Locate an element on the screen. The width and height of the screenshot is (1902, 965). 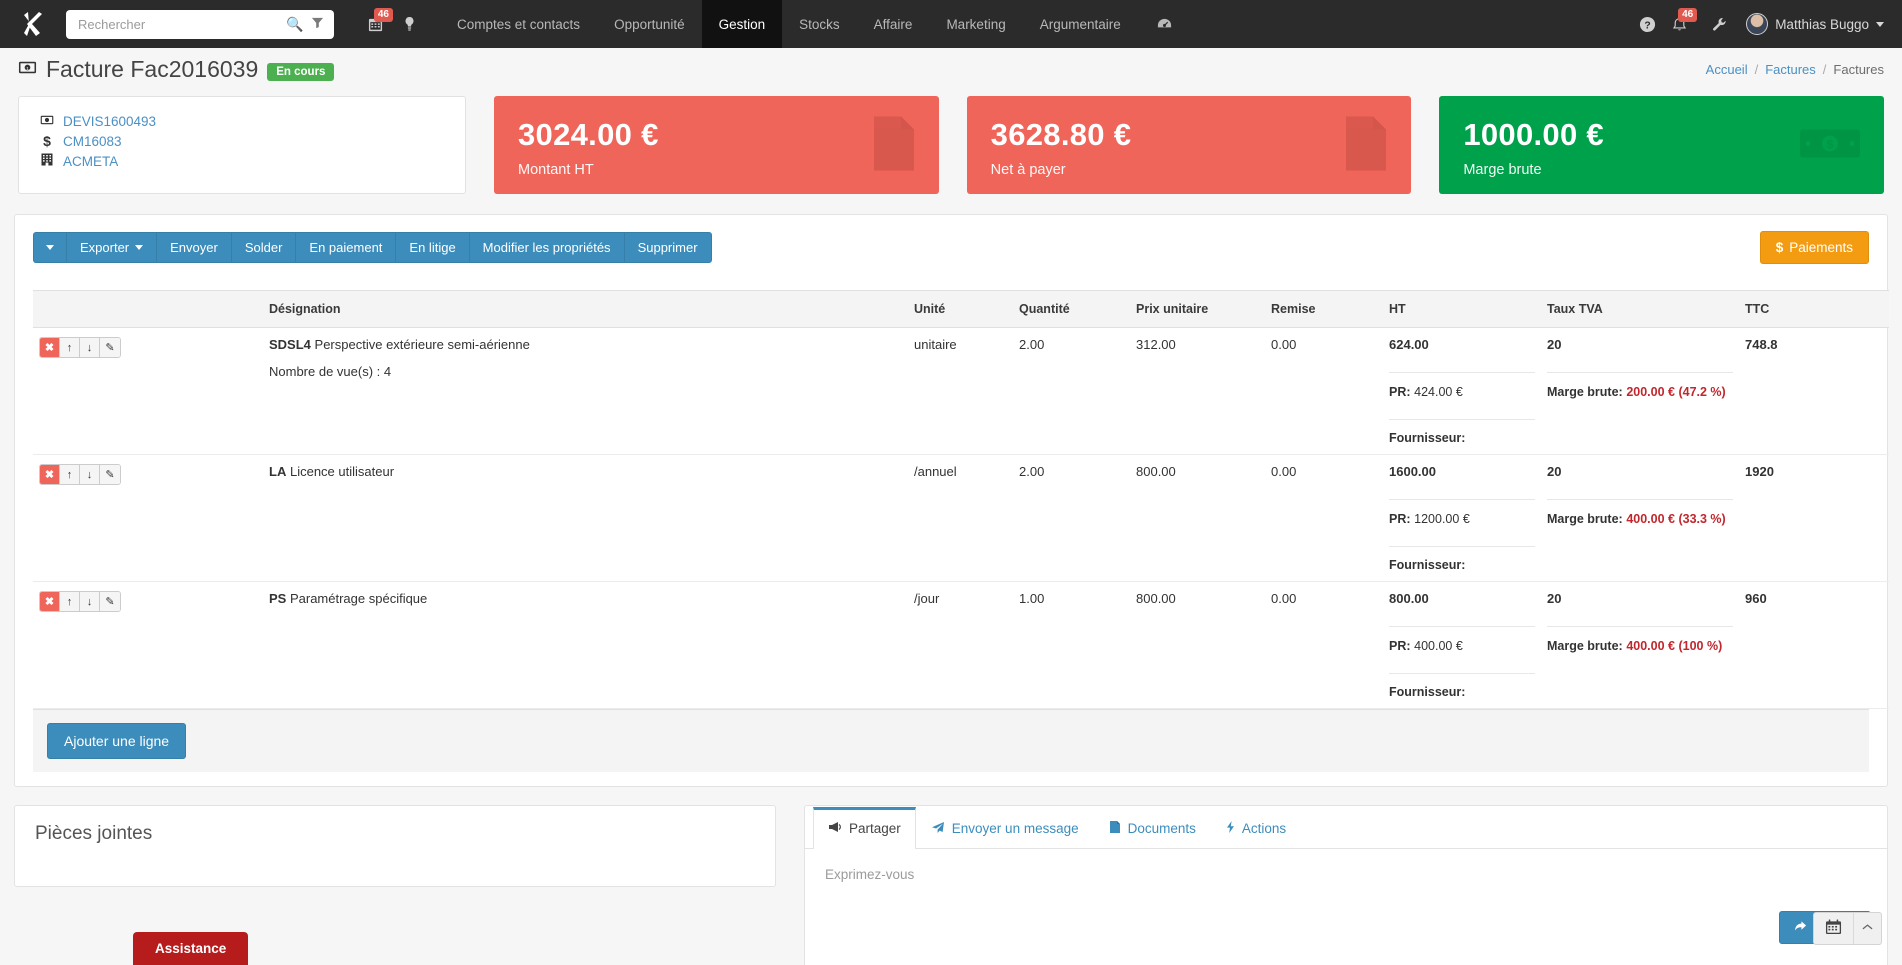
attachments-panel: Pièces jointes is located at coordinates (395, 846).